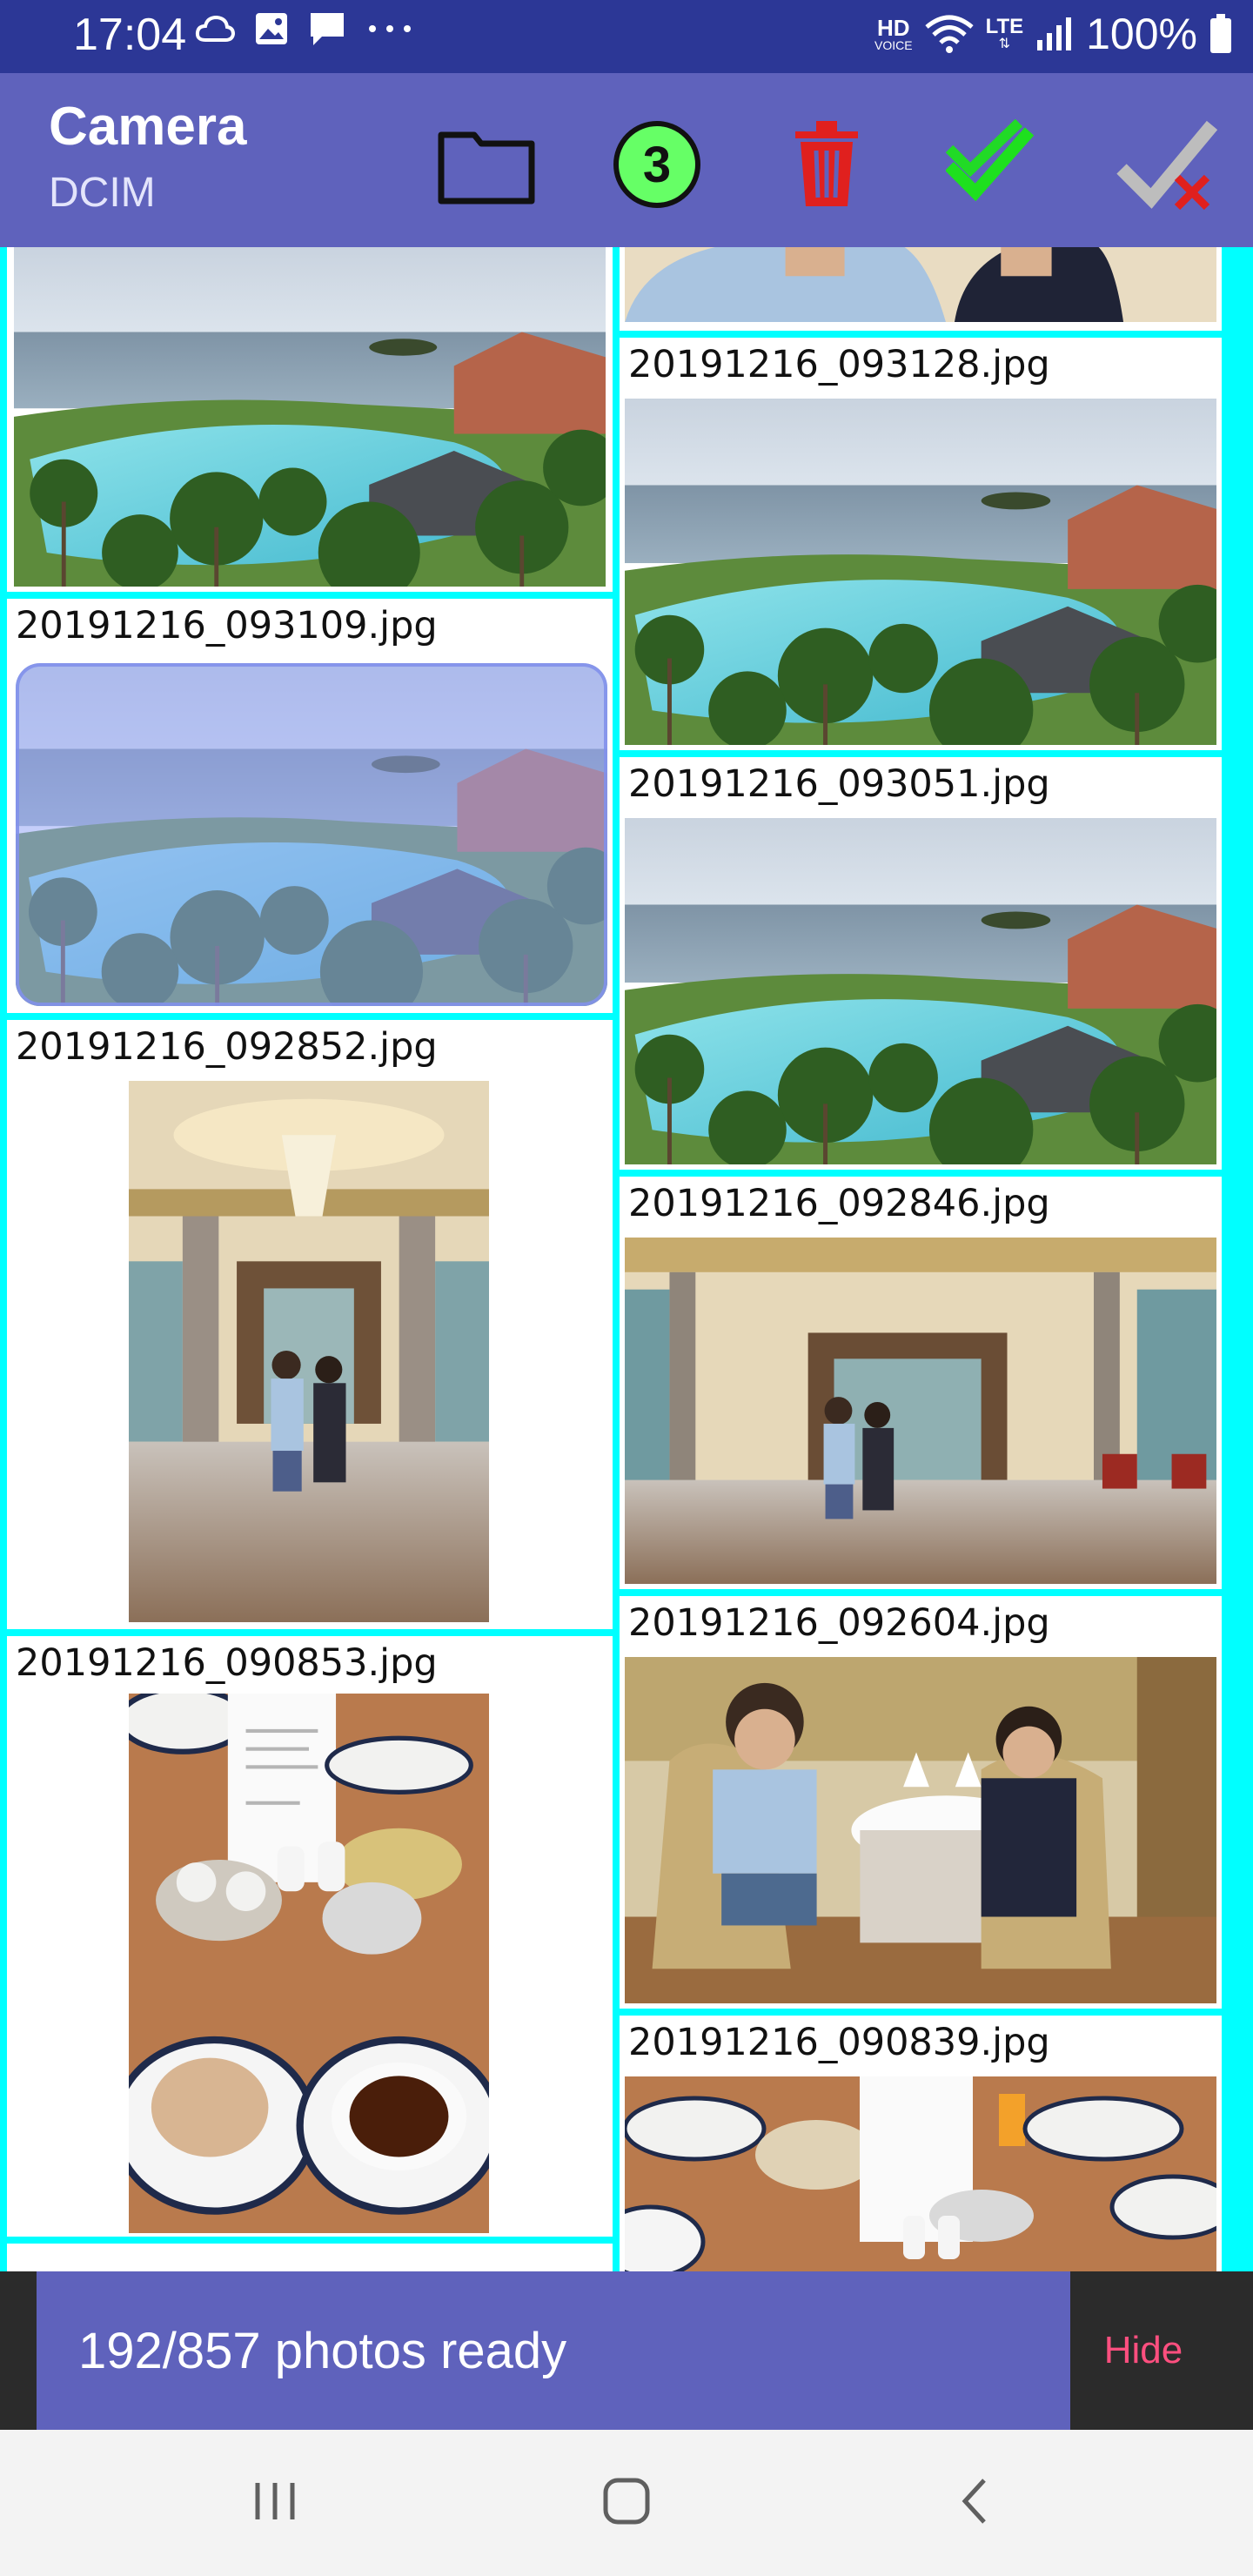 Image resolution: width=1253 pixels, height=2576 pixels. Describe the element at coordinates (949, 34) in the screenshot. I see `wifi-icon` at that location.